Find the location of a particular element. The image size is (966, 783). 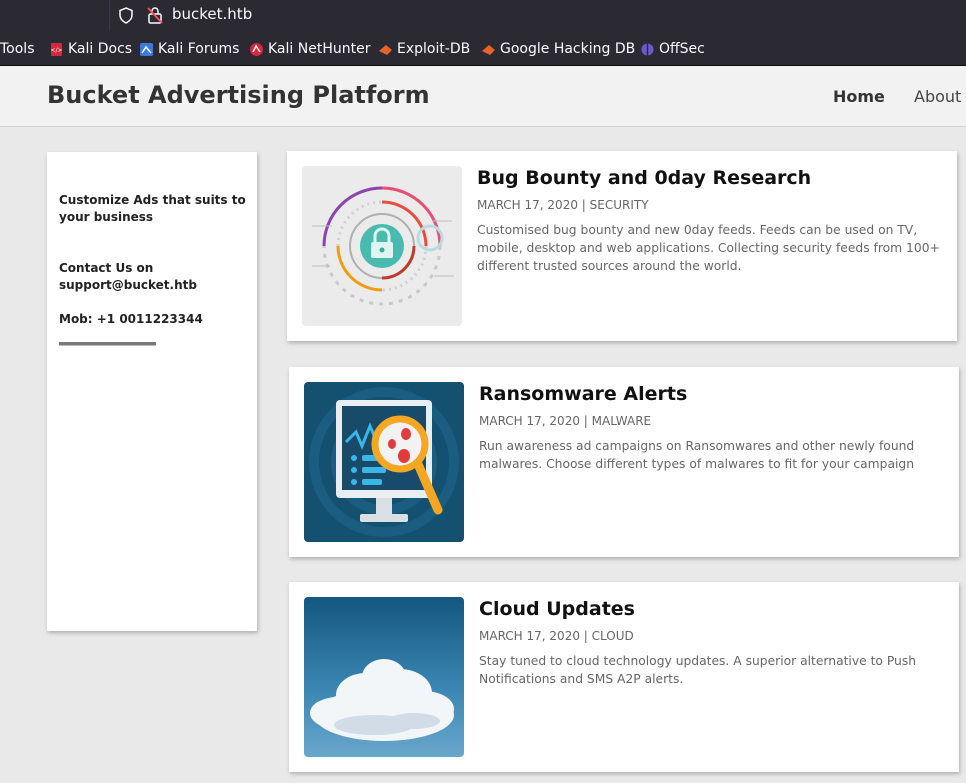

bookmark-tools: Tools is located at coordinates (17, 49).